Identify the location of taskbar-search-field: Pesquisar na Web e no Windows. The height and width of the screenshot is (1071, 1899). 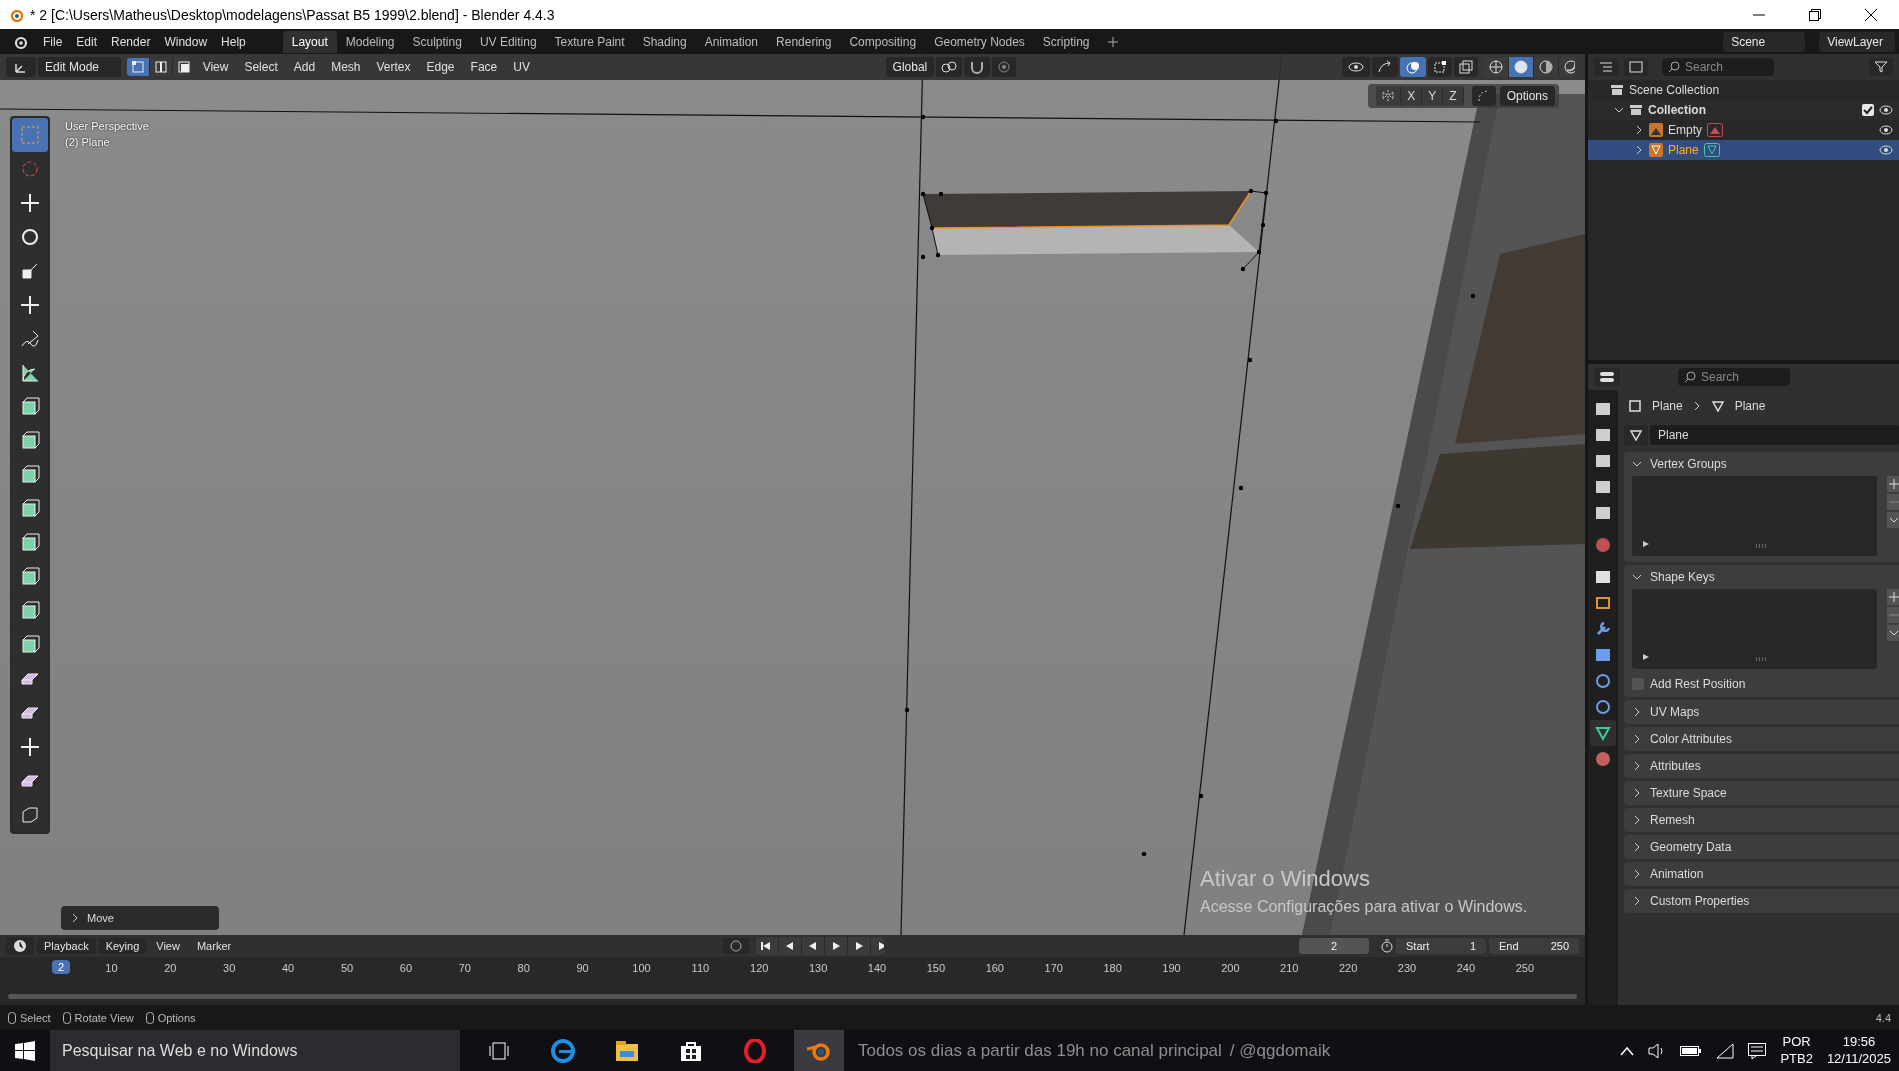
(255, 1050).